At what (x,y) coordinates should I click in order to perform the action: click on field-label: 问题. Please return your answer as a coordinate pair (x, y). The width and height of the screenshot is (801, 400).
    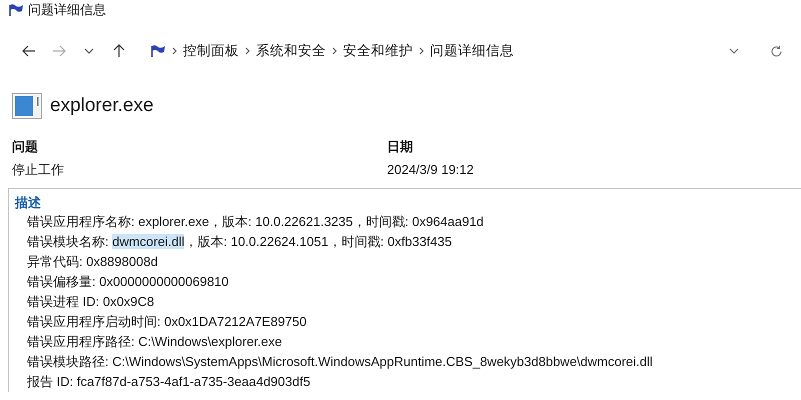
    Looking at the image, I should click on (25, 147).